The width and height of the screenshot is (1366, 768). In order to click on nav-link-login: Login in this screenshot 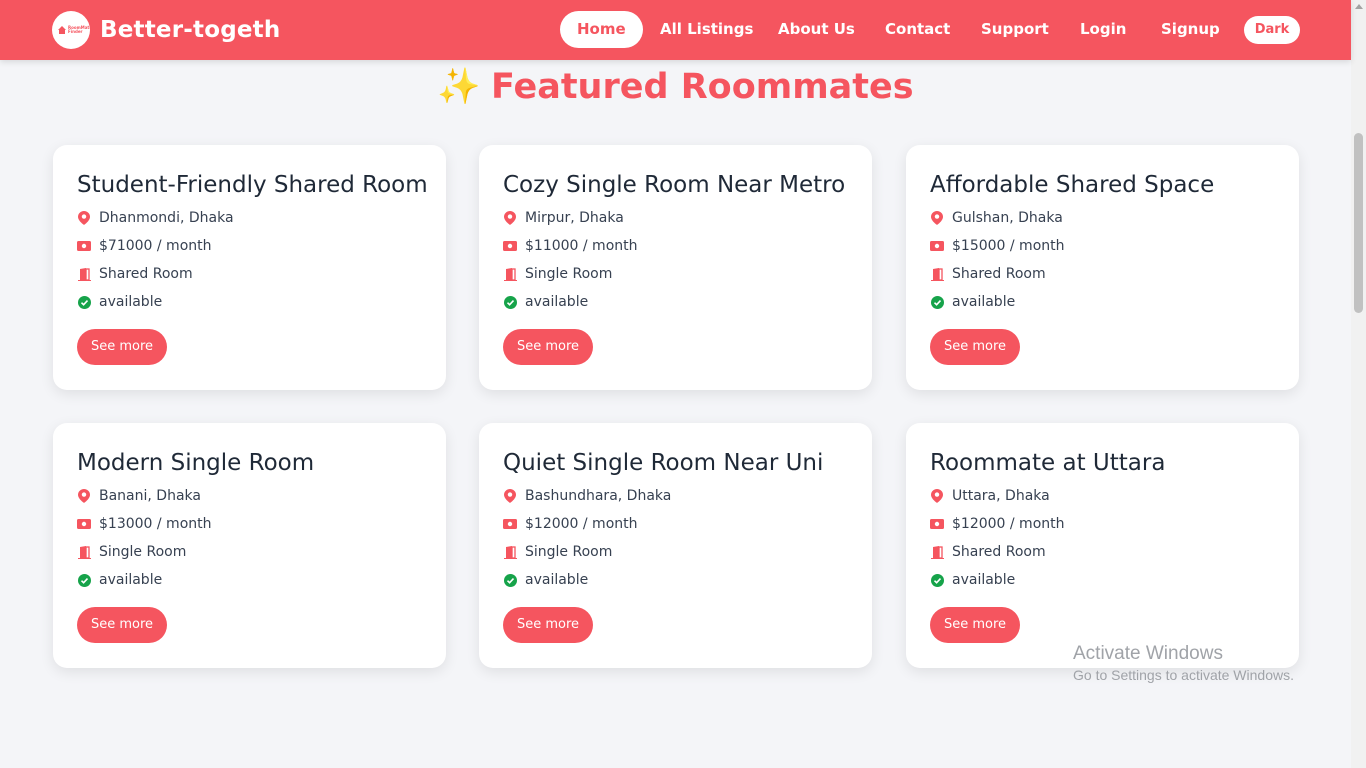, I will do `click(1103, 29)`.